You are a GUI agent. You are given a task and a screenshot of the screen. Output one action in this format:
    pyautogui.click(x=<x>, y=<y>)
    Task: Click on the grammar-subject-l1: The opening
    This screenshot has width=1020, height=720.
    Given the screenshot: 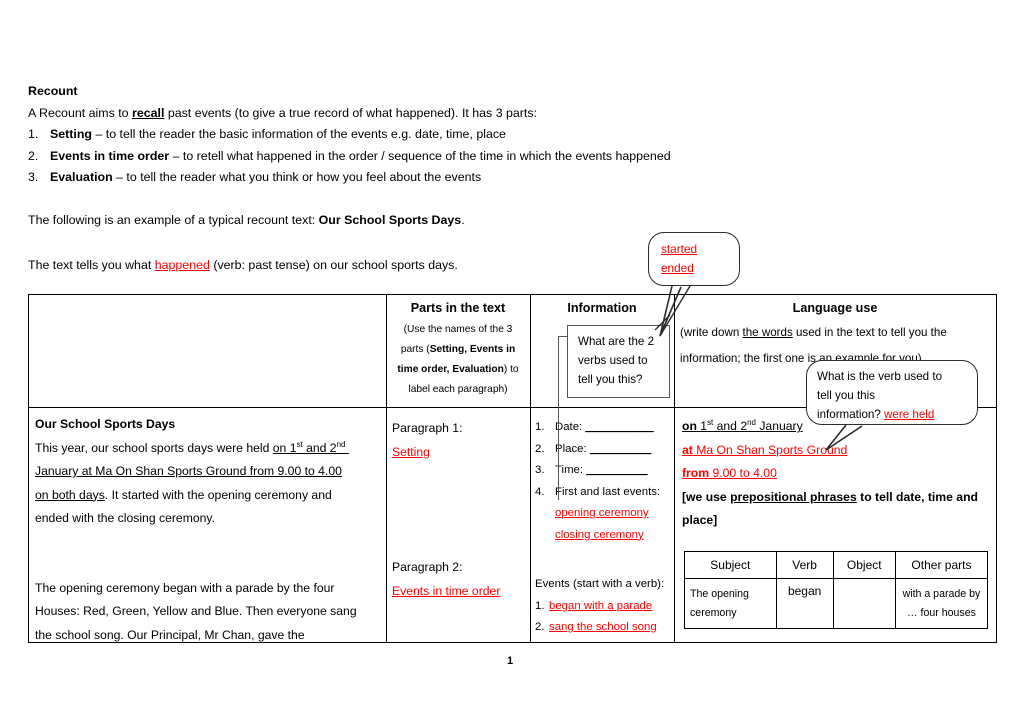 What is the action you would take?
    pyautogui.click(x=719, y=593)
    